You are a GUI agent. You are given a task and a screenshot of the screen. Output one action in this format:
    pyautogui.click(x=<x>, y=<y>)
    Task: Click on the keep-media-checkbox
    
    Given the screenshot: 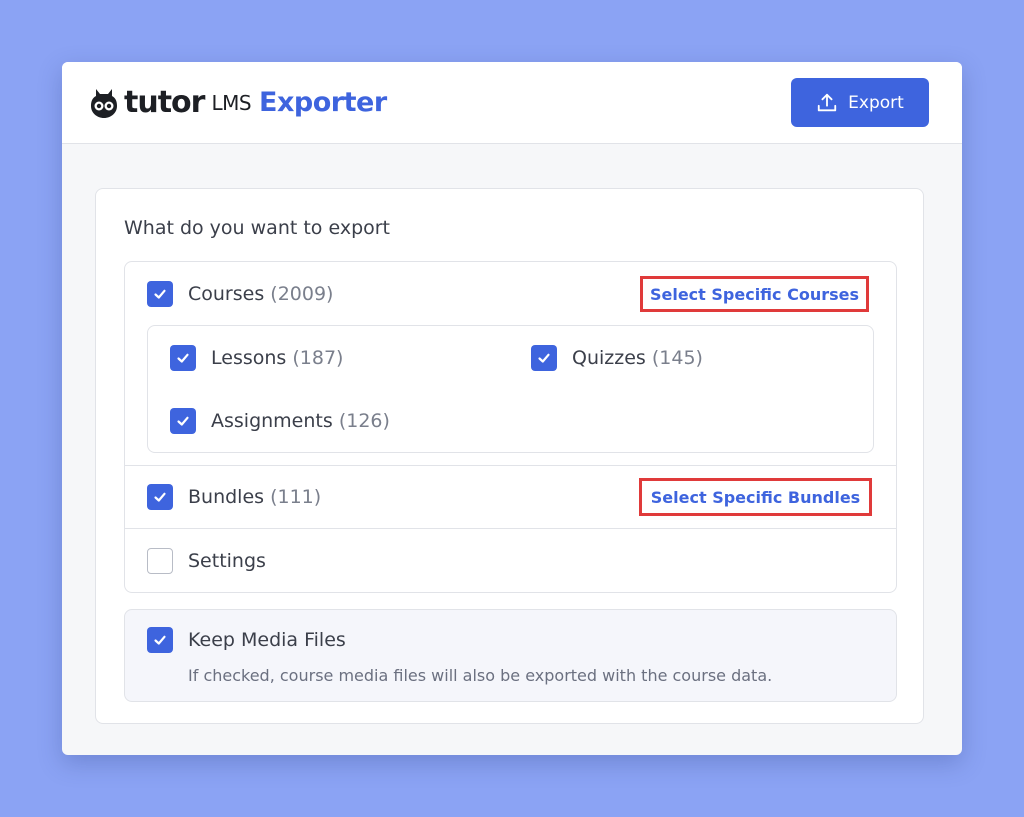 What is the action you would take?
    pyautogui.click(x=160, y=640)
    